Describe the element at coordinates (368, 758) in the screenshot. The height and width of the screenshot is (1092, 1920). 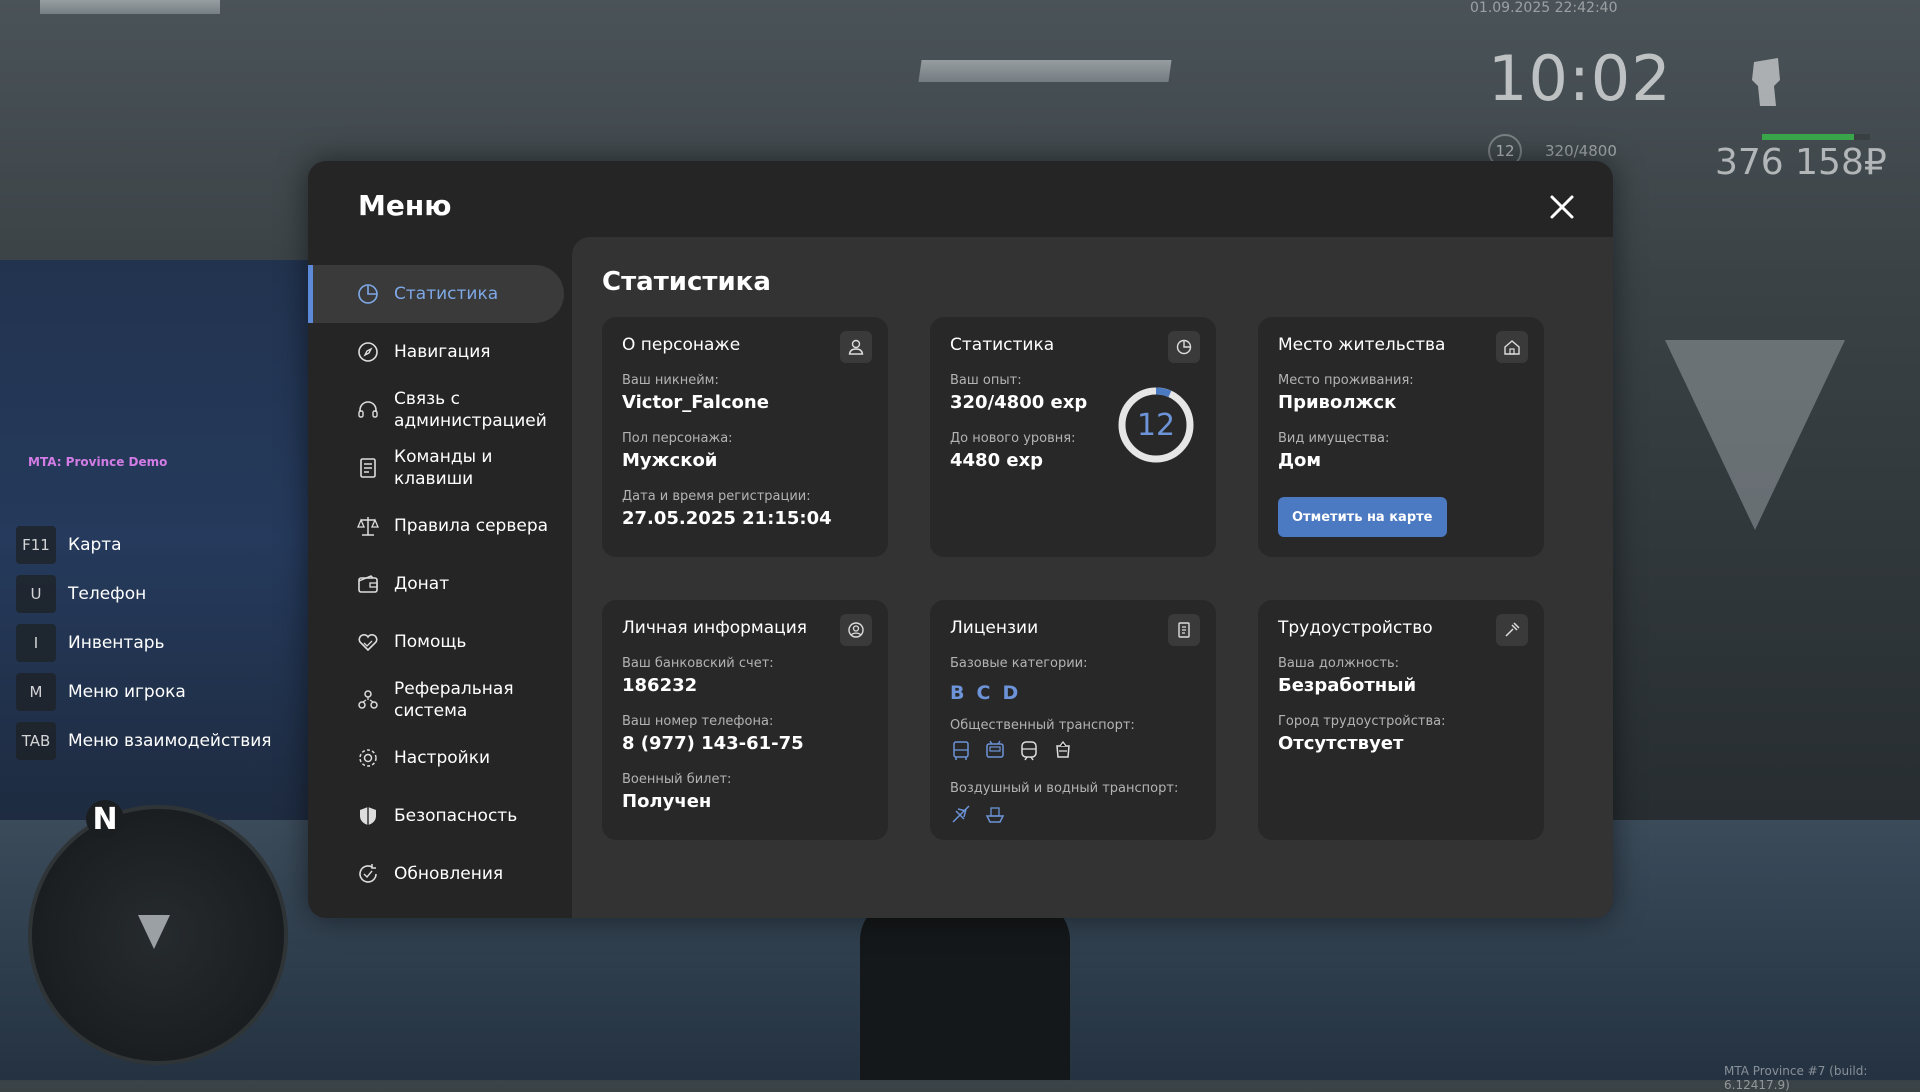
I see `gear-icon` at that location.